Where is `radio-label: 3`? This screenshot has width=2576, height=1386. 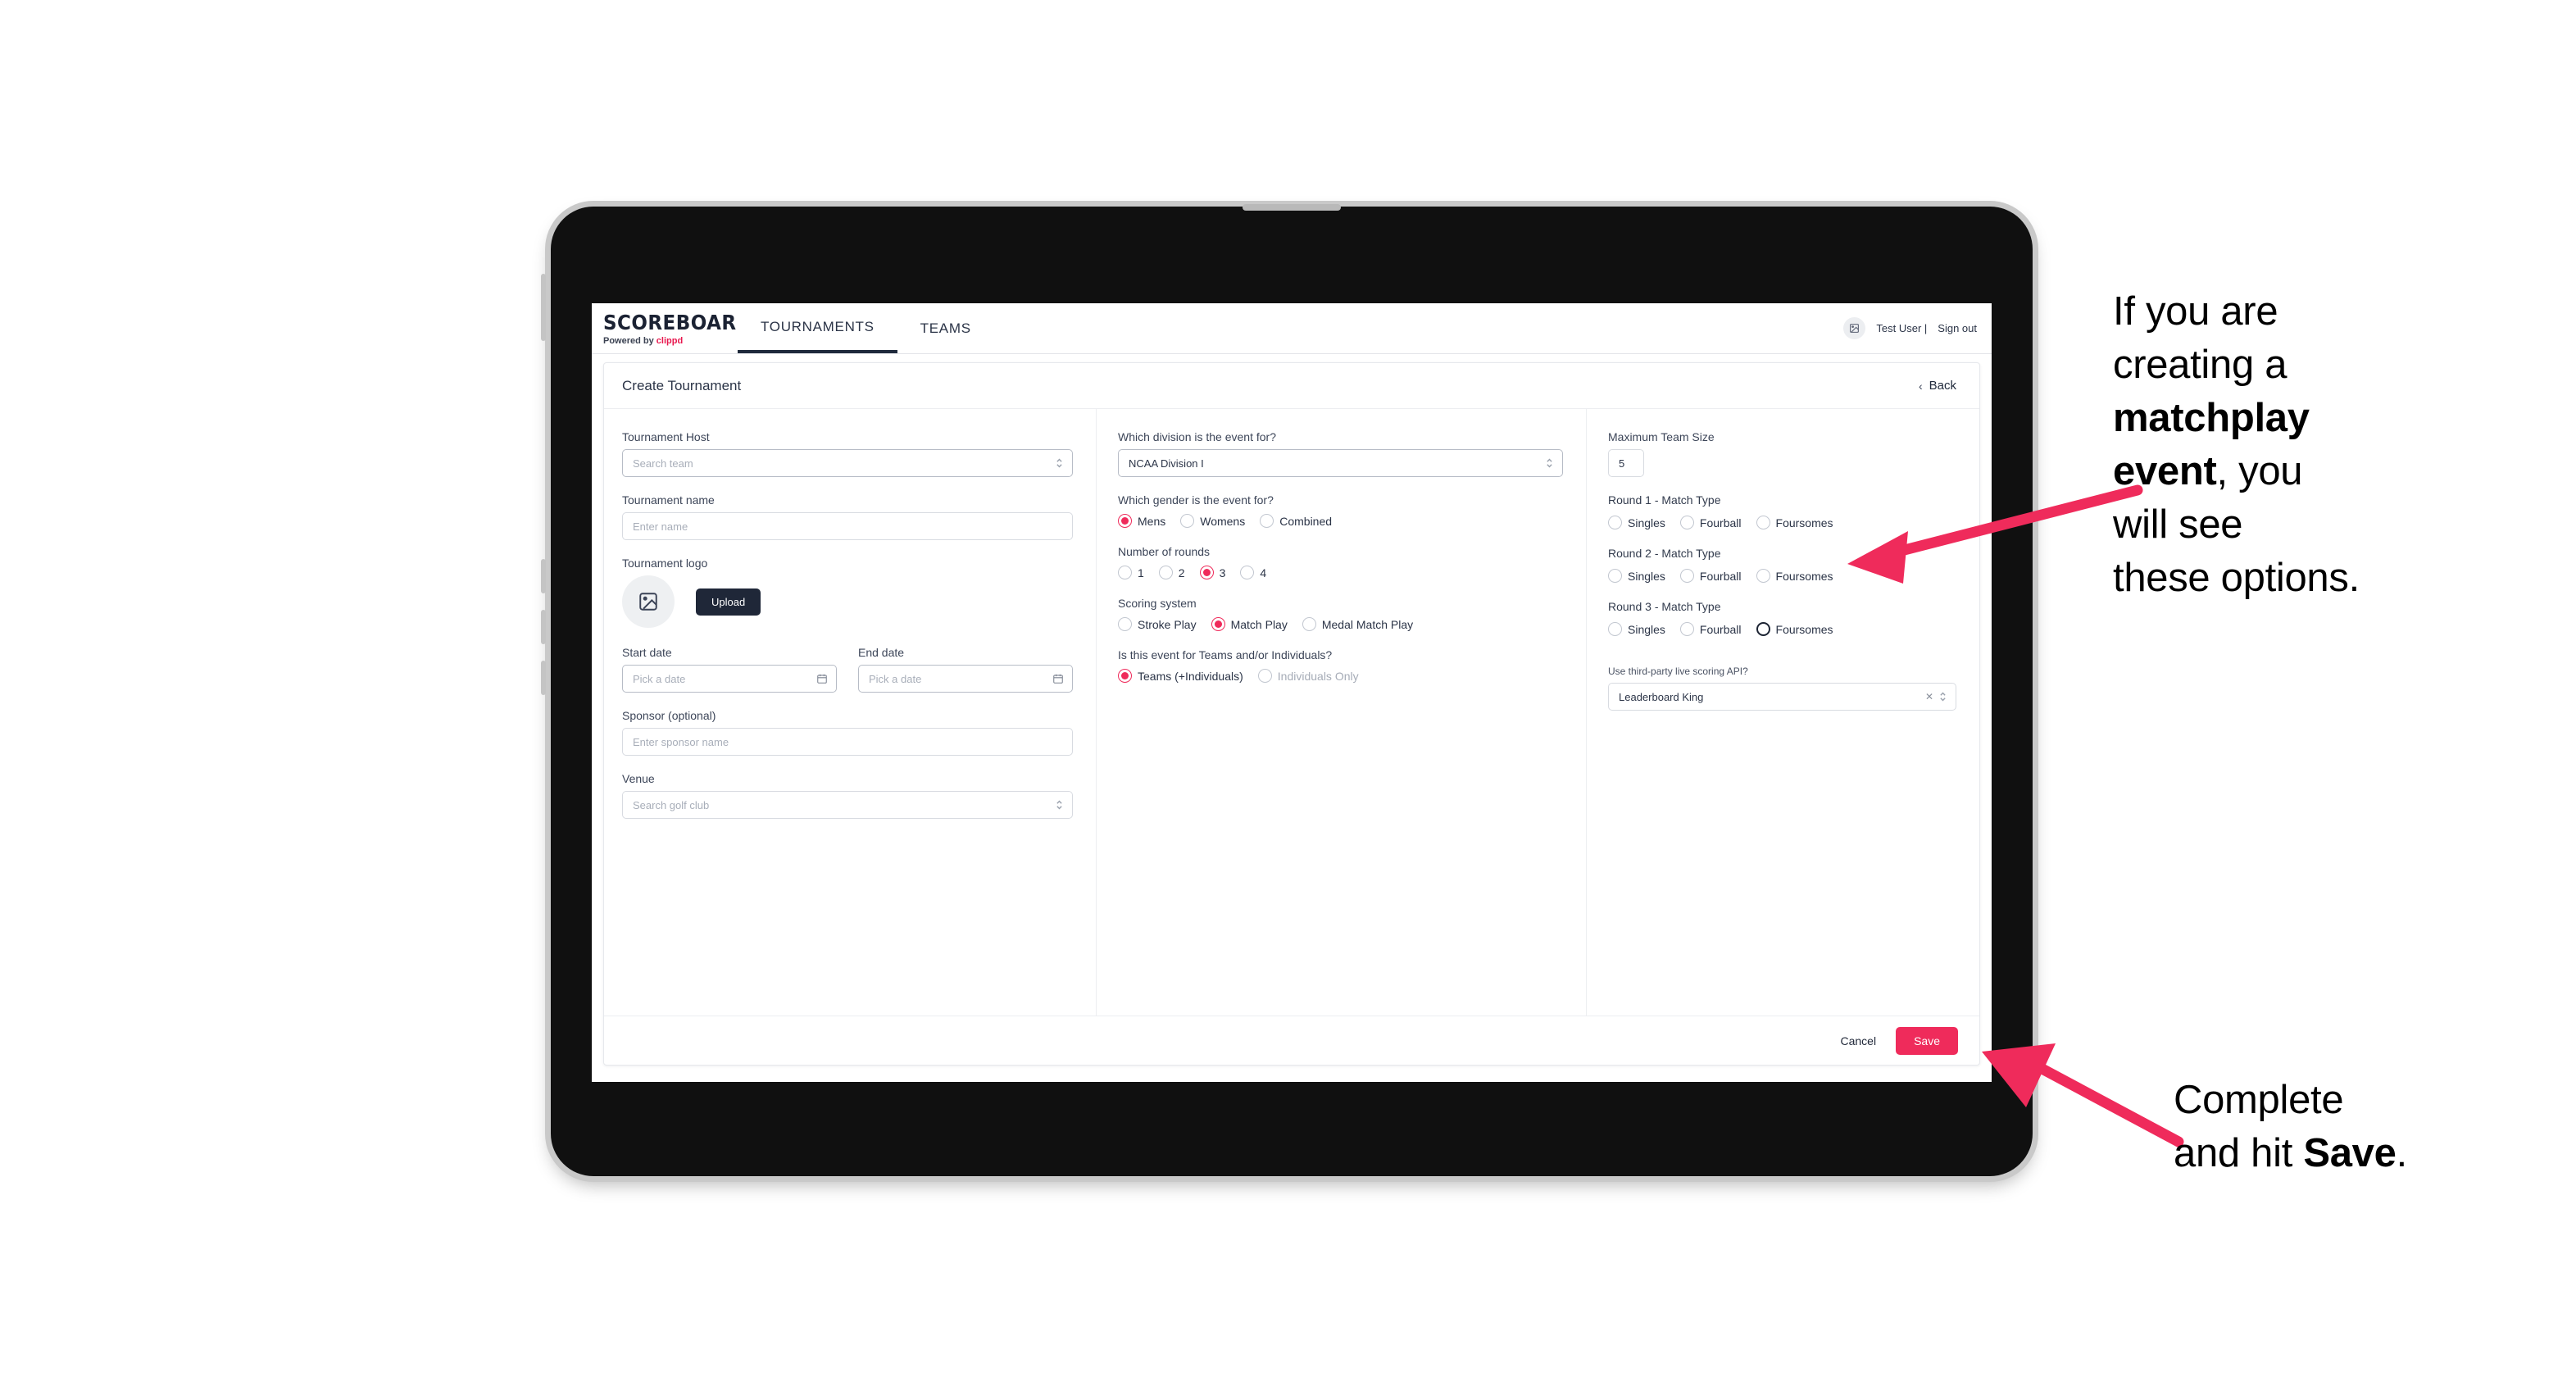 radio-label: 3 is located at coordinates (1222, 572).